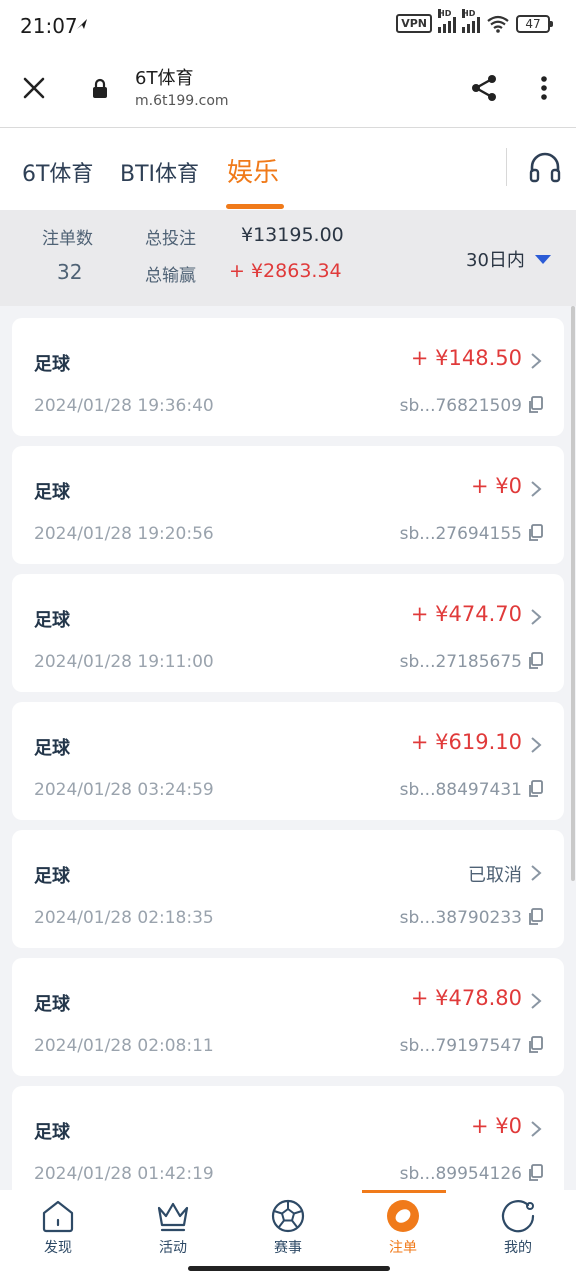  What do you see at coordinates (124, 1046) in the screenshot?
I see `bet-date: 2024/01/28 02:08:11` at bounding box center [124, 1046].